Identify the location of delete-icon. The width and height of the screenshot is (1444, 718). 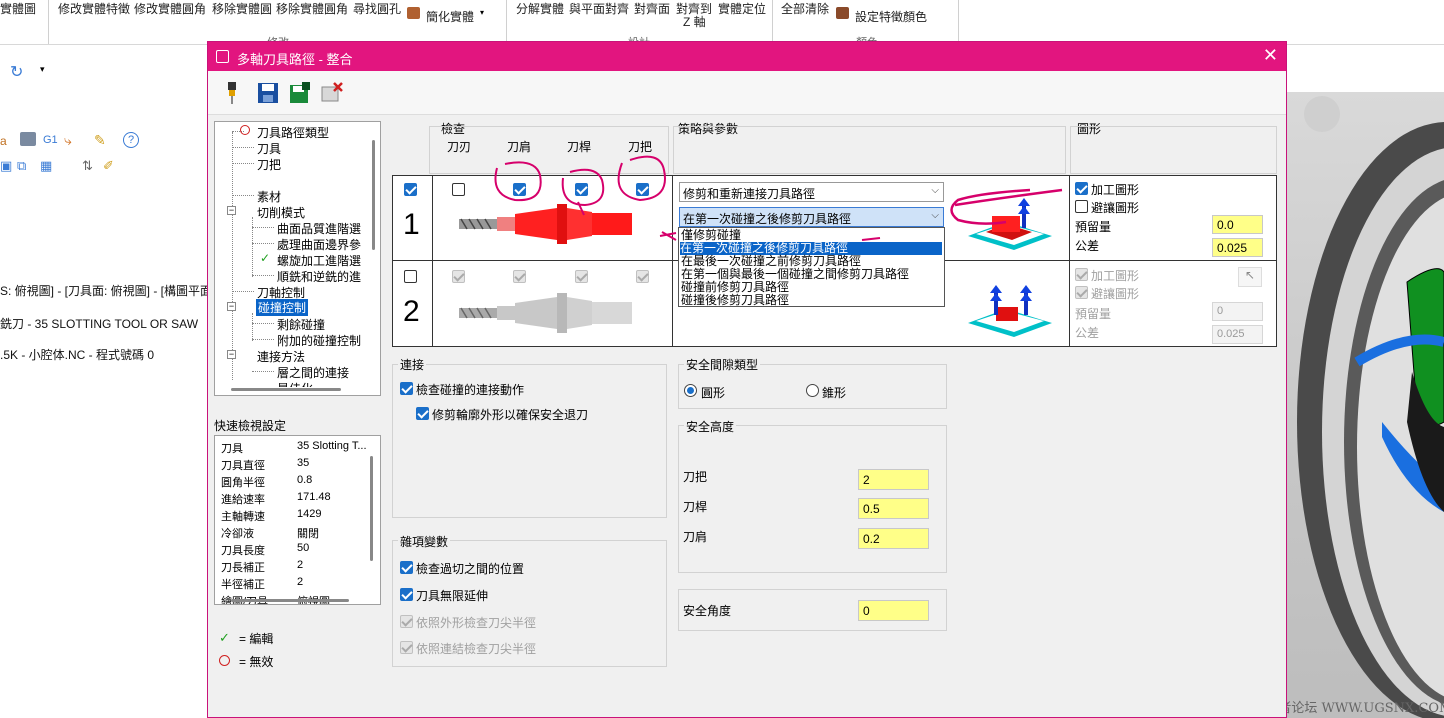
(332, 93).